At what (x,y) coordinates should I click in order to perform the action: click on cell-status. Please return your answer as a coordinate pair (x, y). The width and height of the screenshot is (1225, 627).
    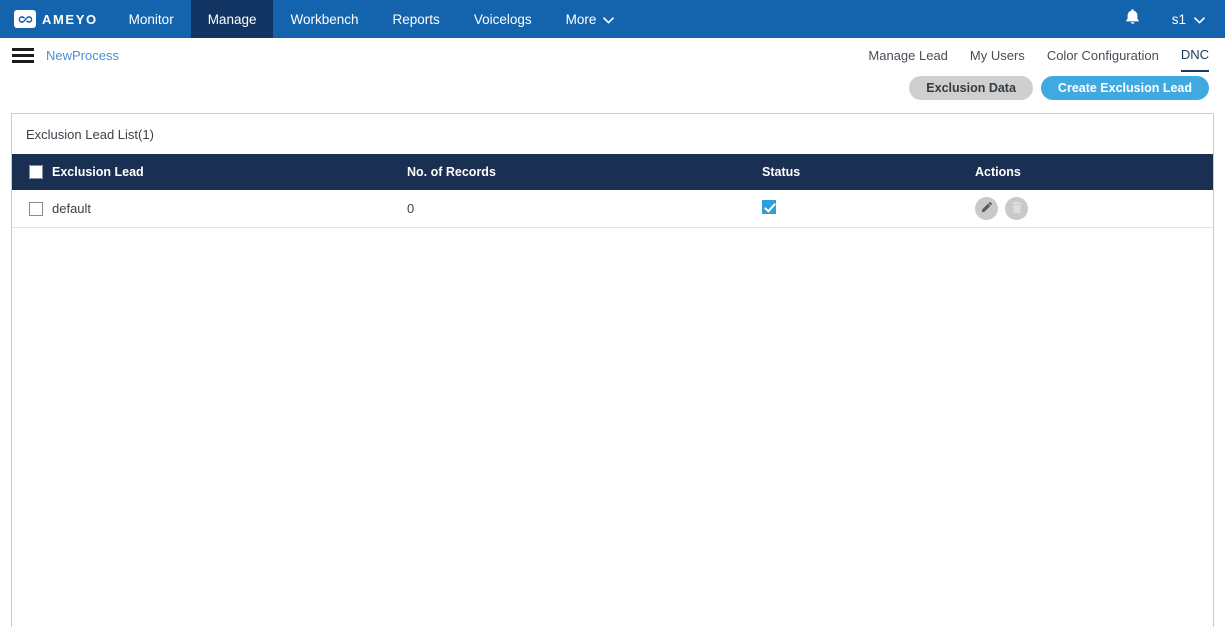
    Looking at the image, I should click on (868, 208).